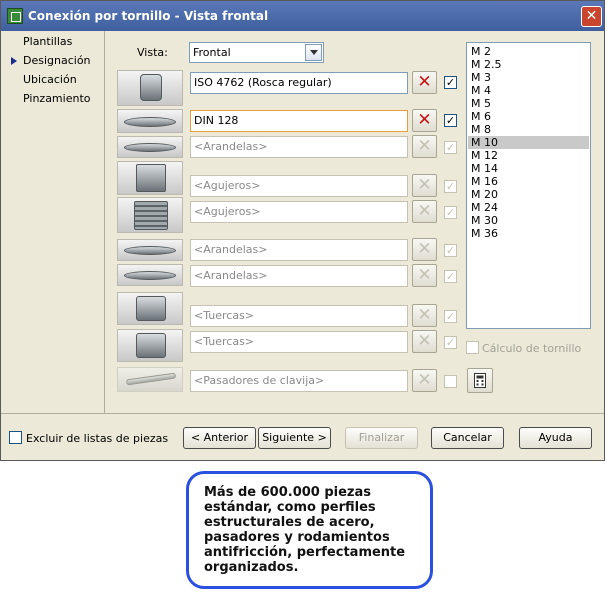 The image size is (607, 594). Describe the element at coordinates (528, 194) in the screenshot. I see `size-item: M 20` at that location.